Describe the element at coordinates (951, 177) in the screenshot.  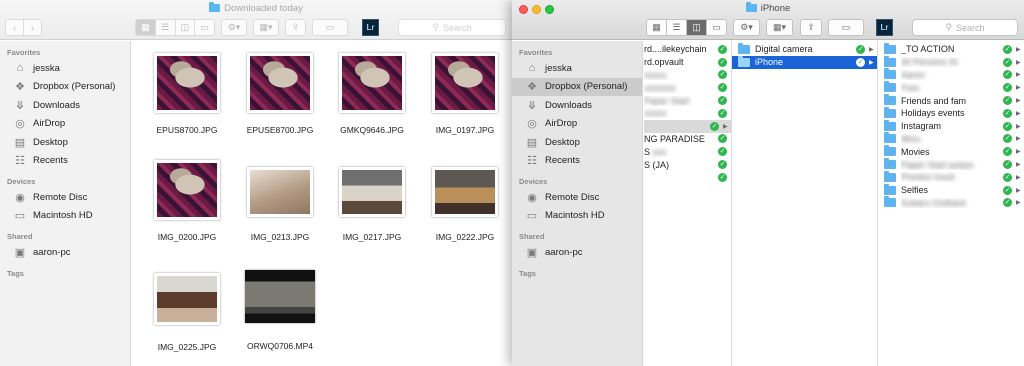
I see `list-item: Preston hood ✓ ▶` at that location.